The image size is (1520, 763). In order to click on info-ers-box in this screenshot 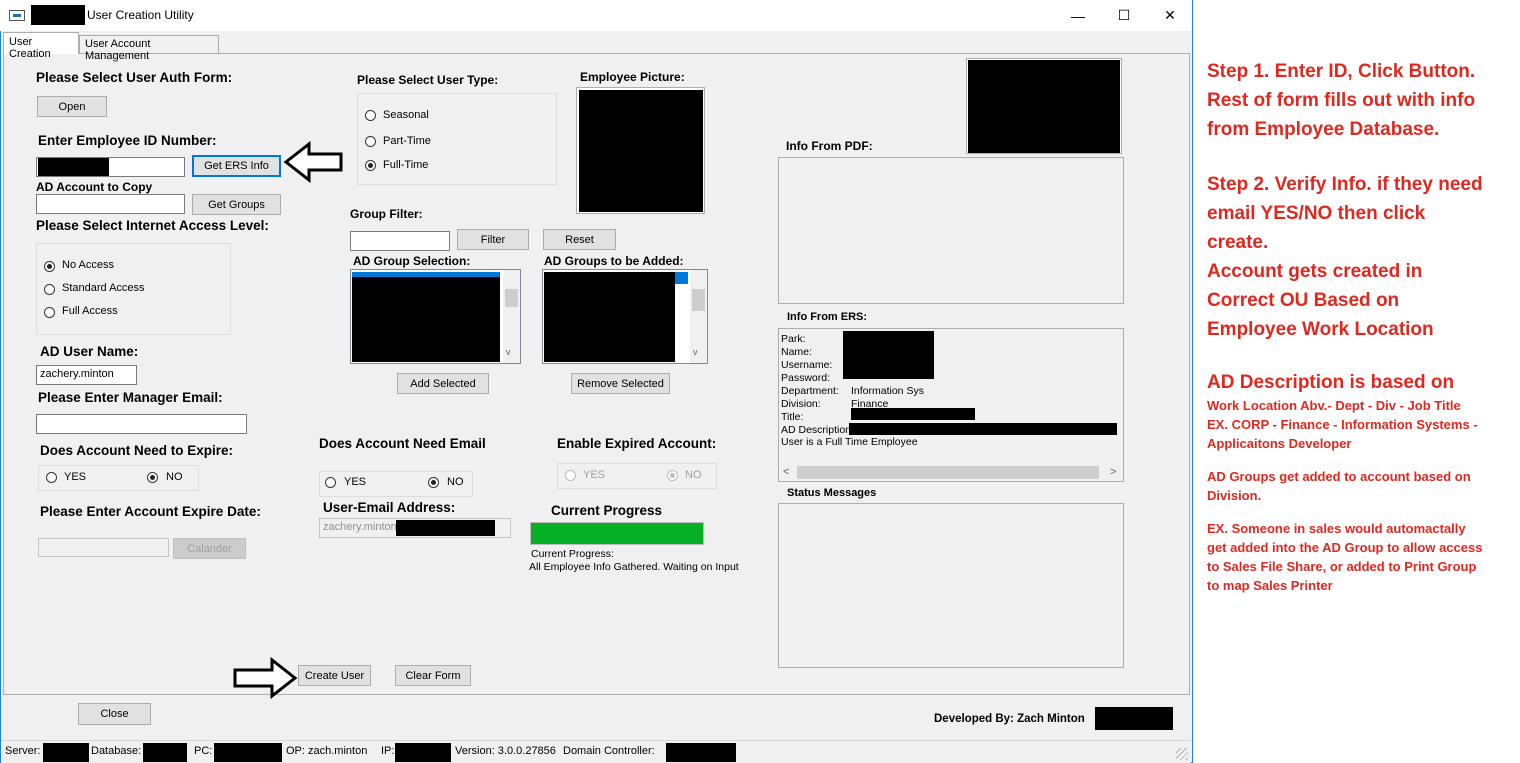, I will do `click(951, 405)`.